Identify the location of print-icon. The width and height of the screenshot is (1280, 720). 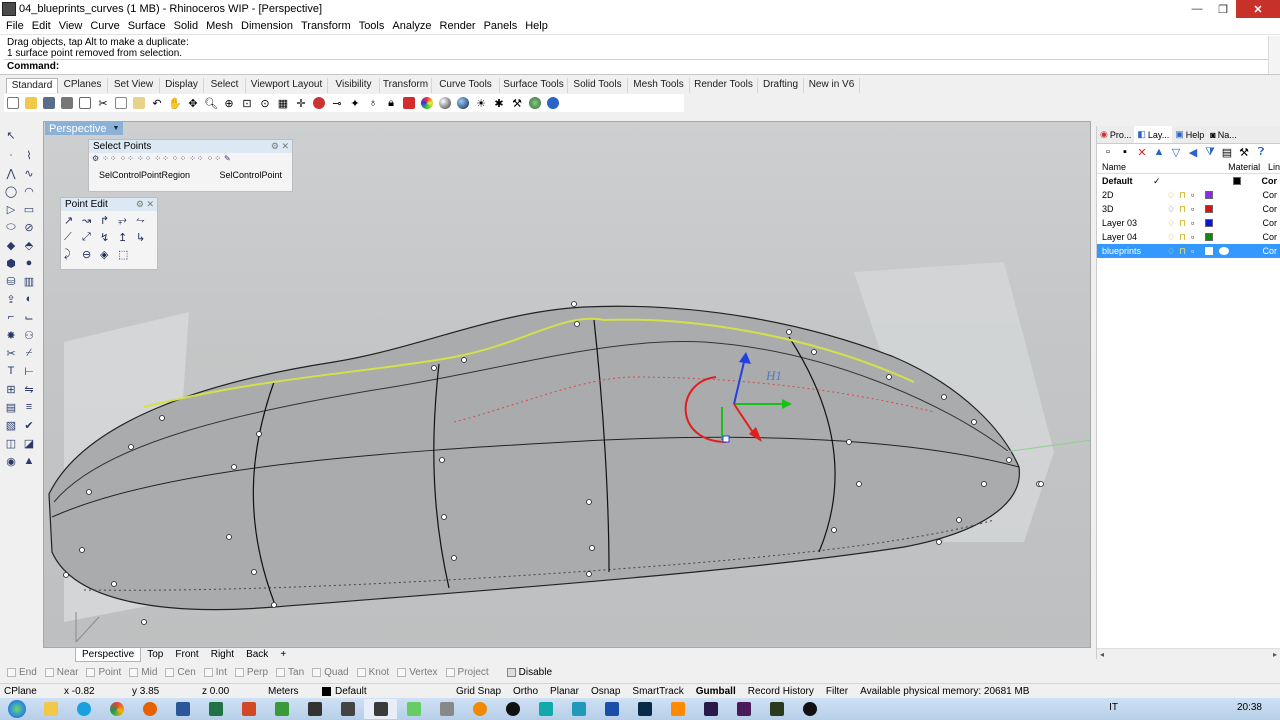
(67, 103).